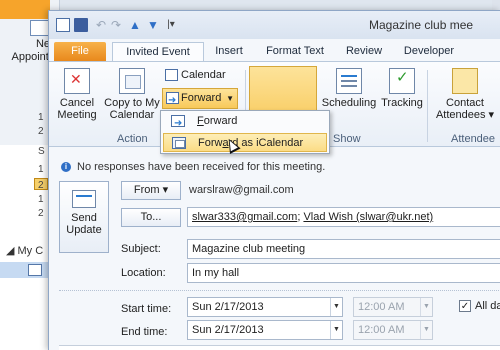  I want to click on access-key: F, so click(200, 121).